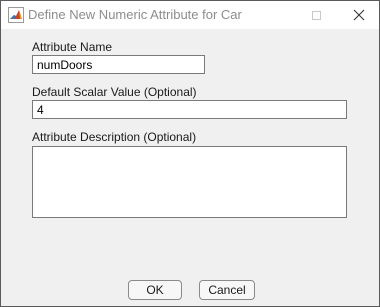  I want to click on maximize-button, so click(316, 15).